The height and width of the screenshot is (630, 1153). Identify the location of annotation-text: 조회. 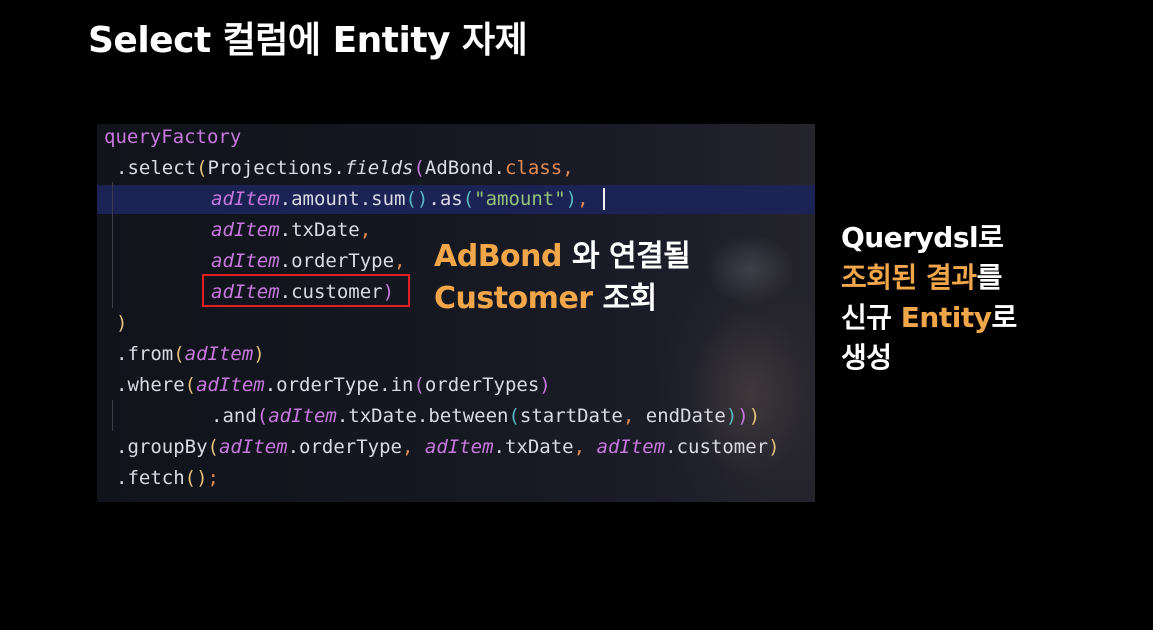
(625, 298).